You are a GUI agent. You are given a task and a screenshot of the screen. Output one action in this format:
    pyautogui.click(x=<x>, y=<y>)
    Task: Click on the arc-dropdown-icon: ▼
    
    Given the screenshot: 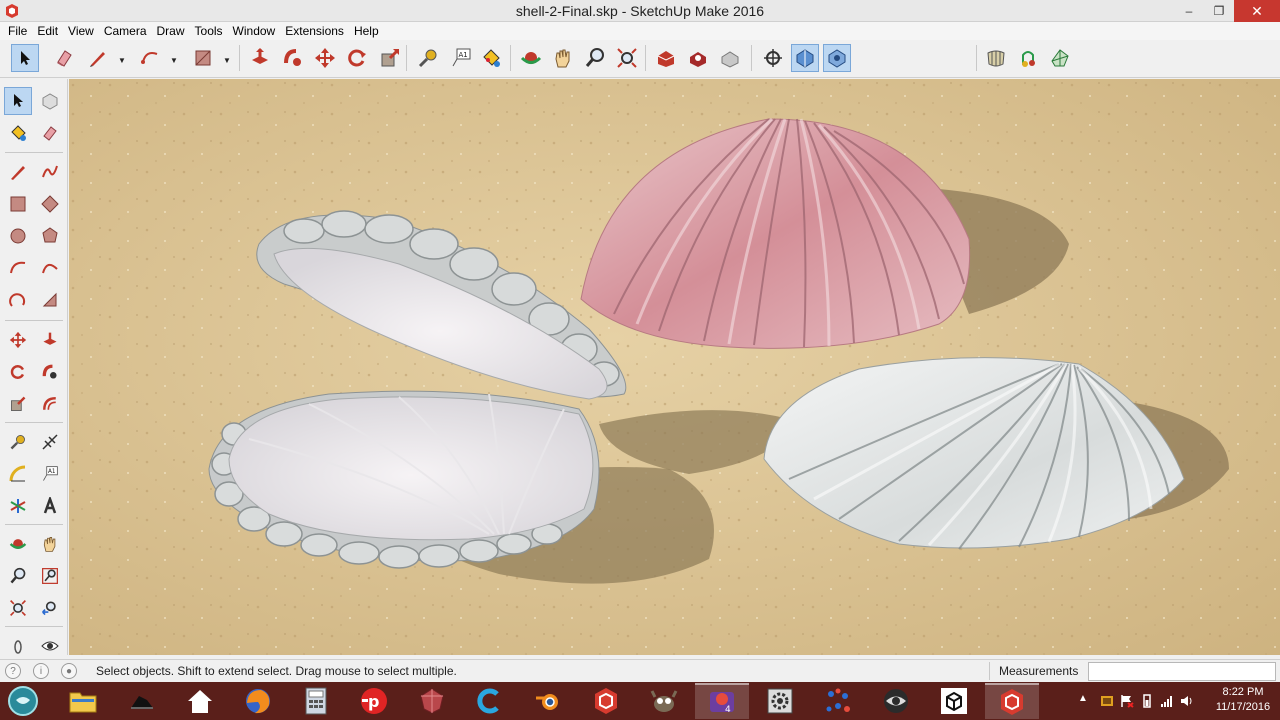 What is the action you would take?
    pyautogui.click(x=174, y=60)
    